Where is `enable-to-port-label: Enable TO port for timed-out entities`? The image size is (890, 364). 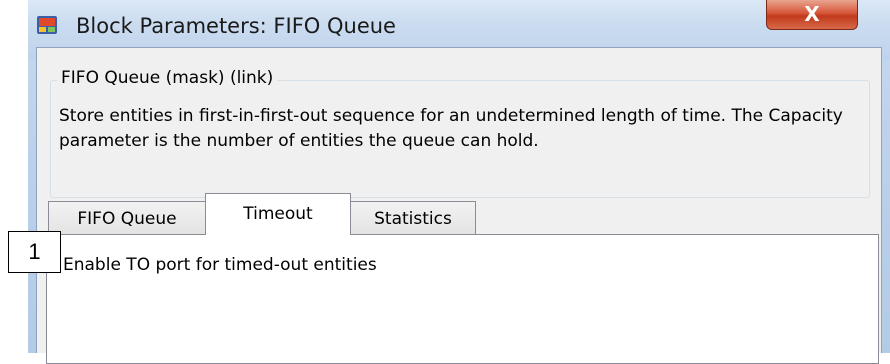
enable-to-port-label: Enable TO port for timed-out entities is located at coordinates (220, 265).